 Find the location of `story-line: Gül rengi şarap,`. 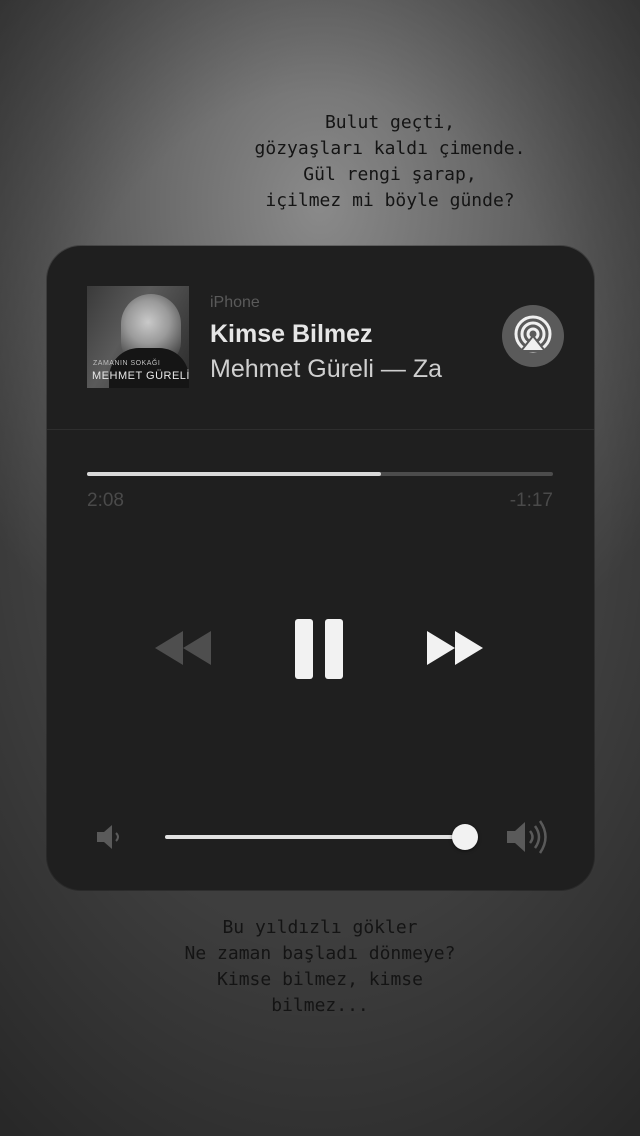

story-line: Gül rengi şarap, is located at coordinates (390, 174).